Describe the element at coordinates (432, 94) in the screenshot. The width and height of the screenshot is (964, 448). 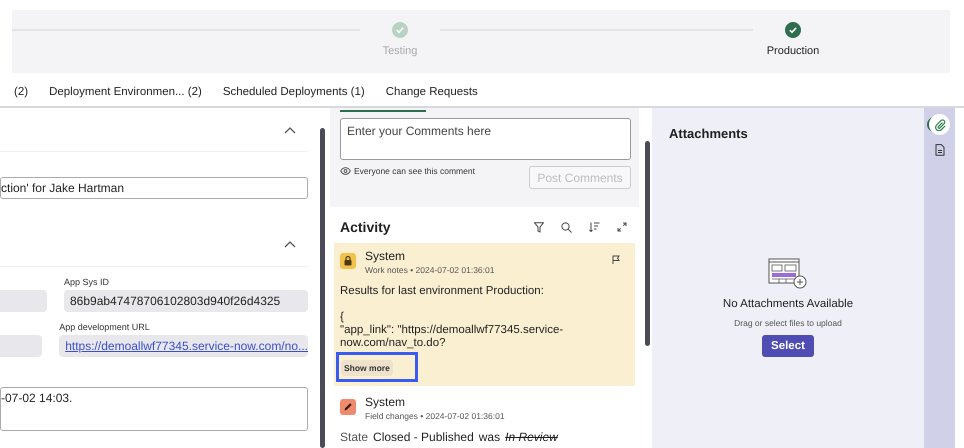
I see `tab: Change Requests` at that location.